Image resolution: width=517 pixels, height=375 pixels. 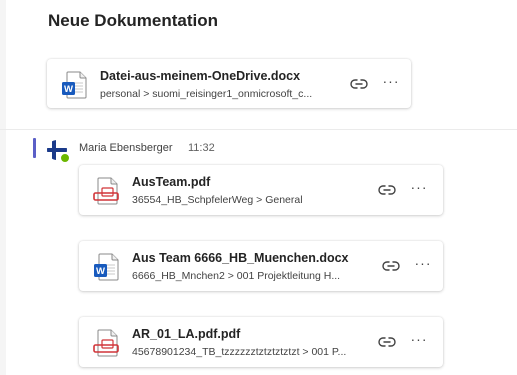 I want to click on presence-available-icon, so click(x=65, y=158).